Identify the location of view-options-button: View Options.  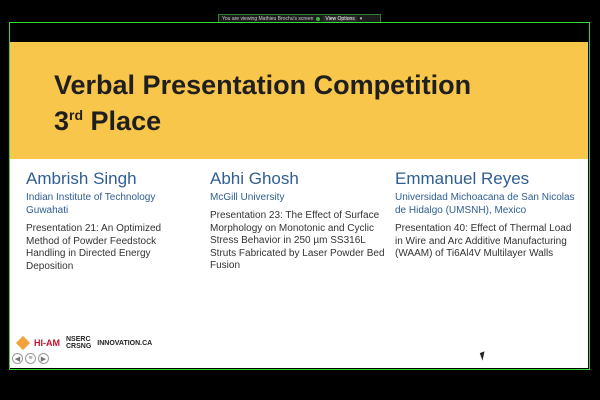
(340, 18).